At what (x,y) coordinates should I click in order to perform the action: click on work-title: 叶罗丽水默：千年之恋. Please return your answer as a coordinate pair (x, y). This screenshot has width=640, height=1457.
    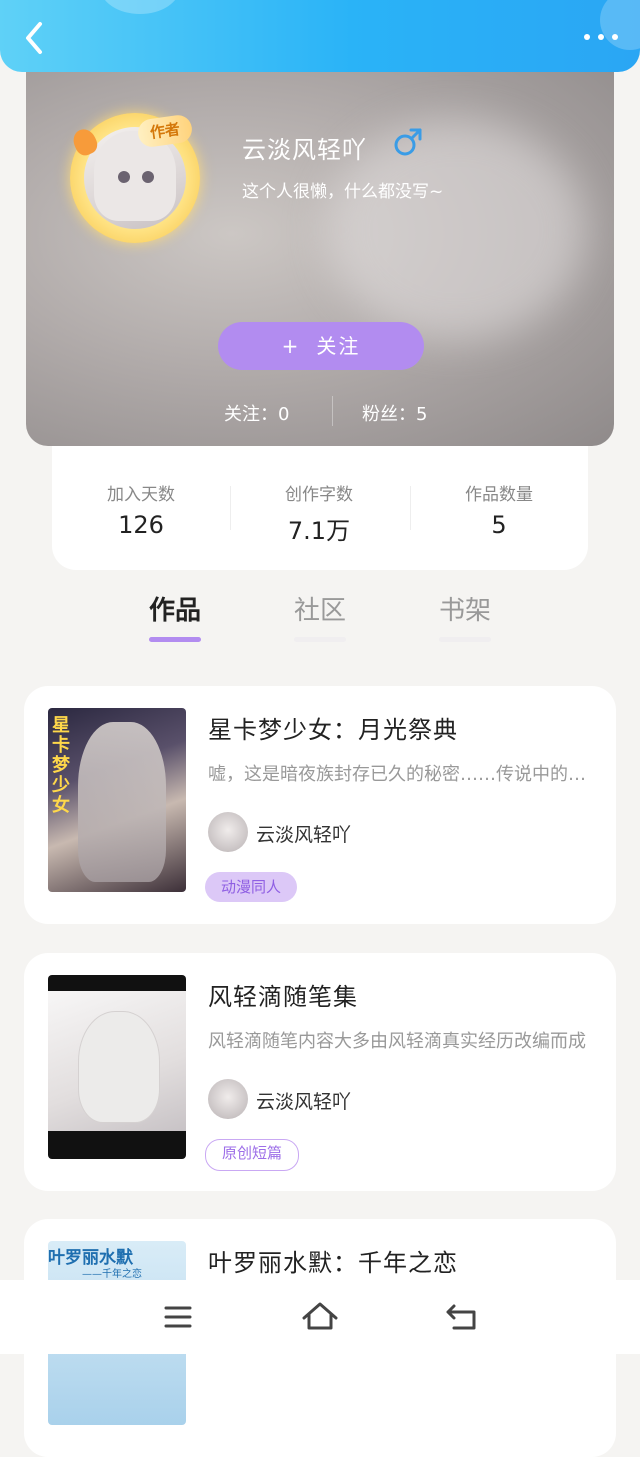
    Looking at the image, I should click on (333, 1260).